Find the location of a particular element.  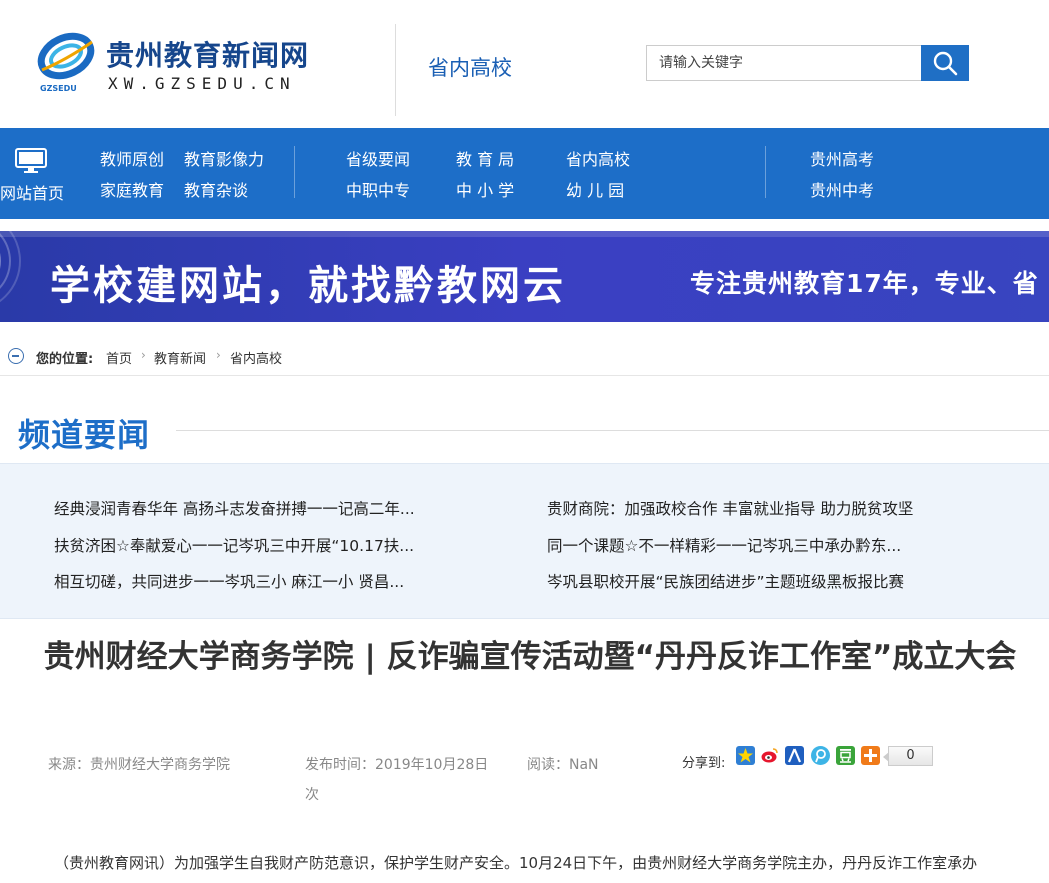

banner-top-edge is located at coordinates (524, 234).